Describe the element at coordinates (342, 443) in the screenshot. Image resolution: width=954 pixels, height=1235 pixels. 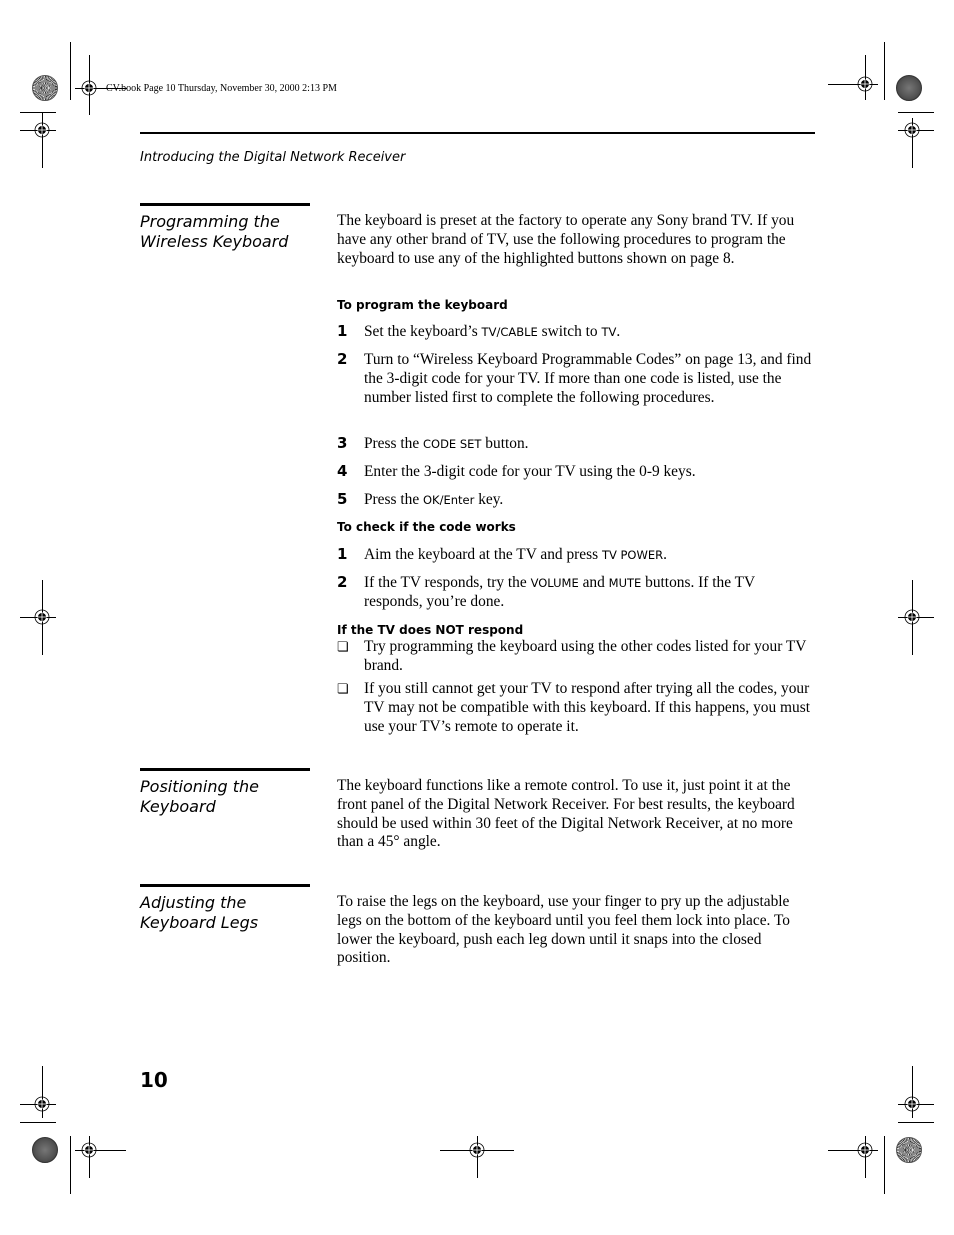
I see `step-number: 3` at that location.